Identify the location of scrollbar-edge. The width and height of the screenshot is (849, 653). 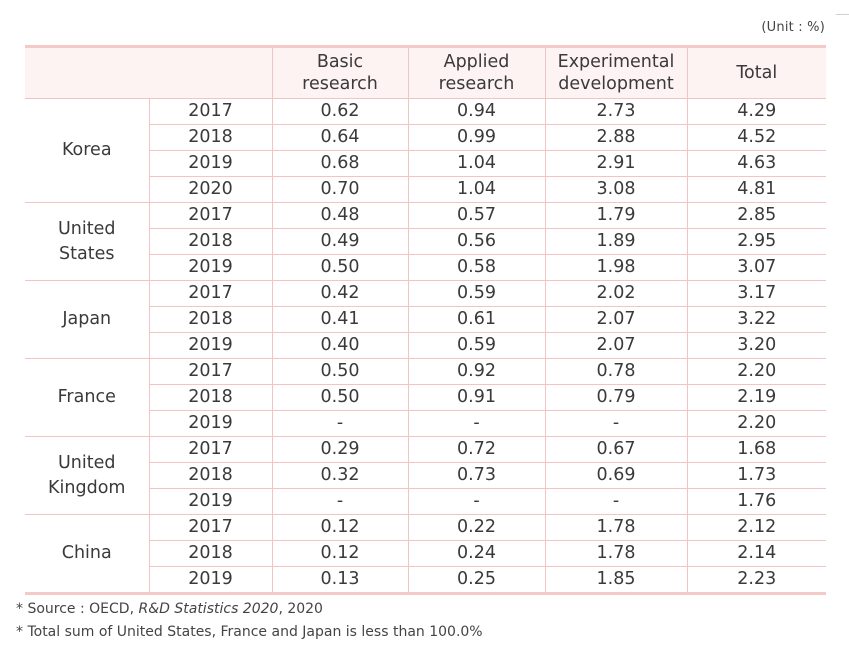
(842, 14).